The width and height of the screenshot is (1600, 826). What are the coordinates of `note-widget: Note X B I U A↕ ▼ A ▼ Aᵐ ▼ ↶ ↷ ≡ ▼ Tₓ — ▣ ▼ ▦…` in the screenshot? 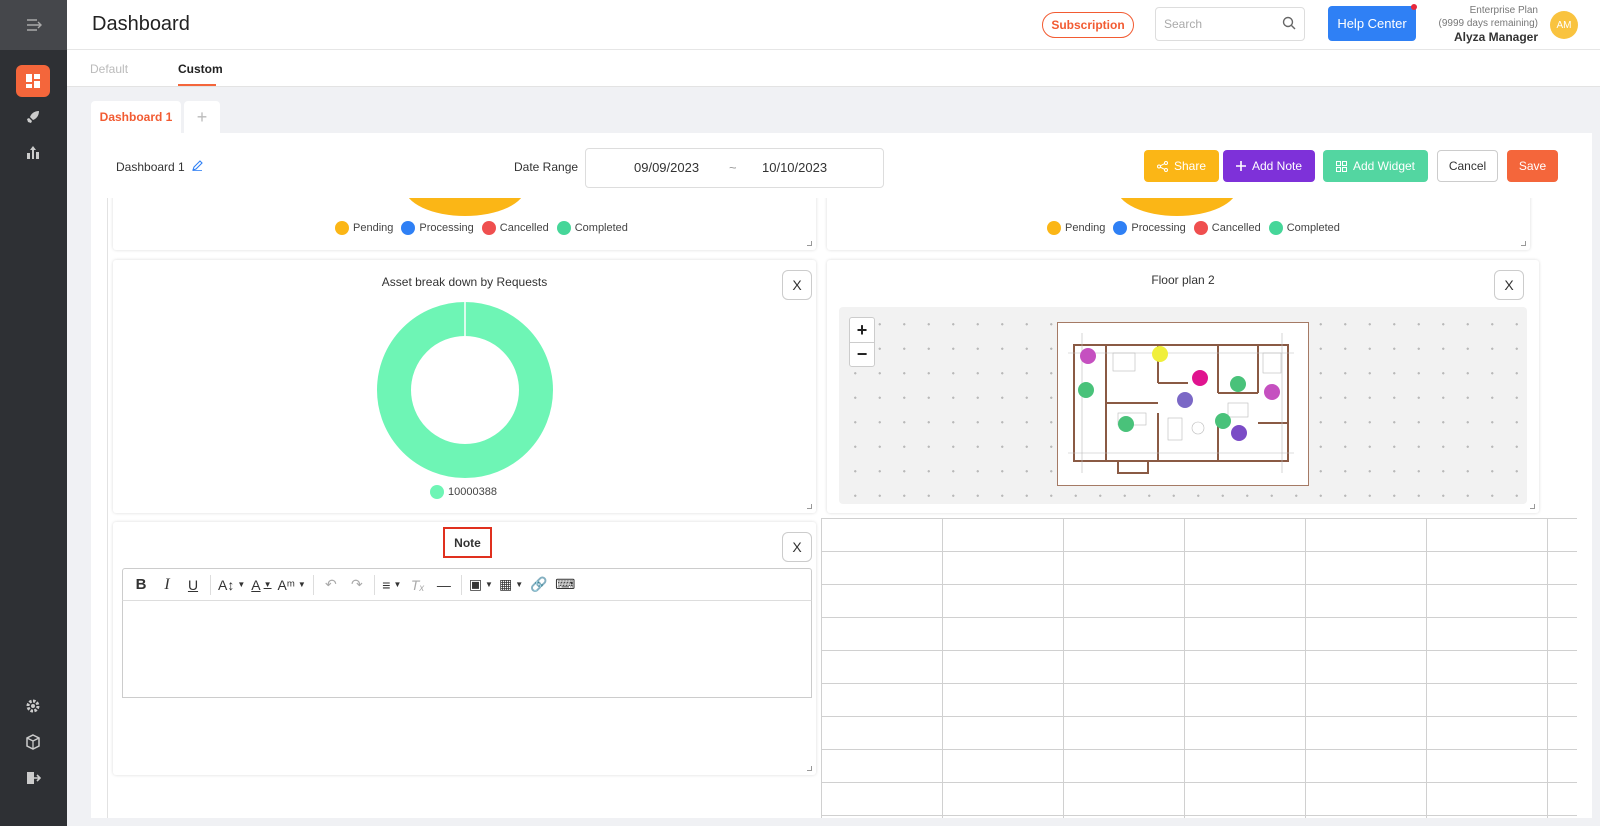 It's located at (464, 648).